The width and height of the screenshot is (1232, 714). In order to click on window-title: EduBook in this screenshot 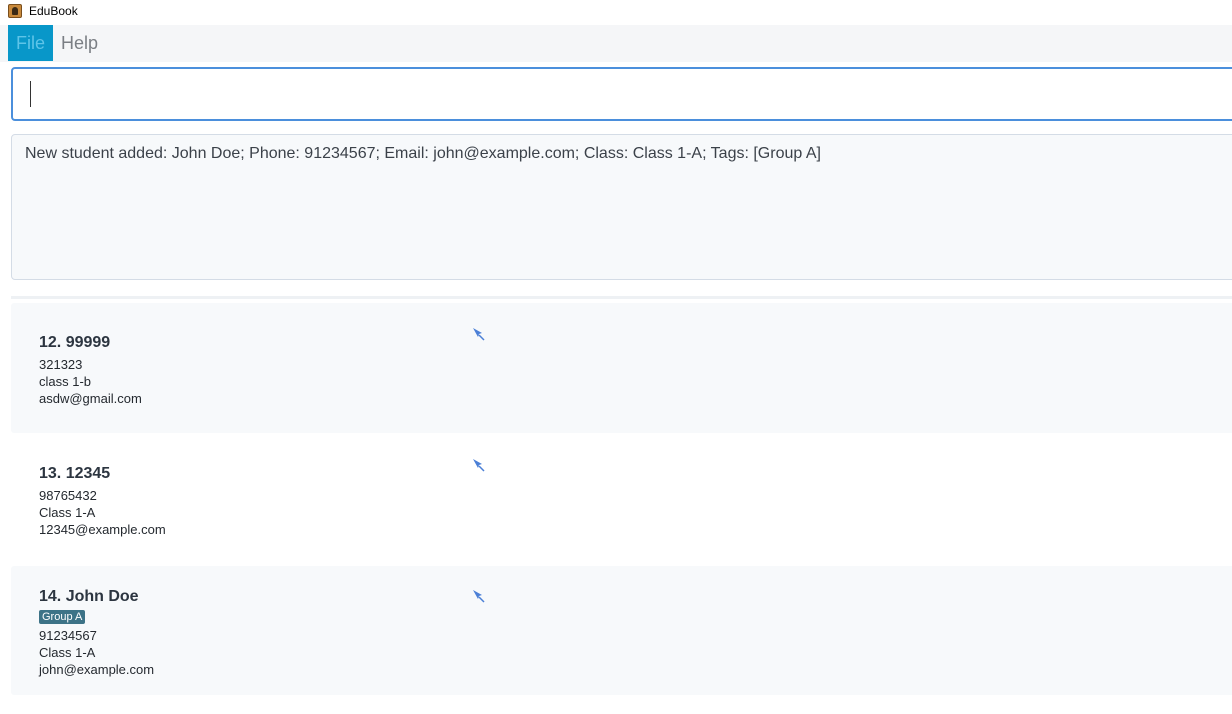, I will do `click(53, 11)`.